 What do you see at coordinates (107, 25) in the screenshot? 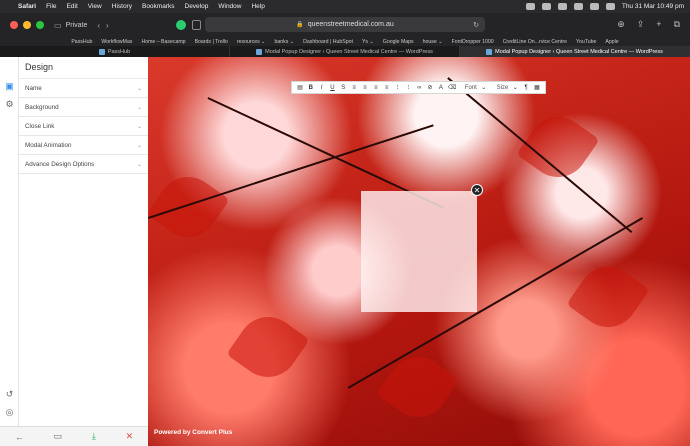
I see `forward-icon: ›` at bounding box center [107, 25].